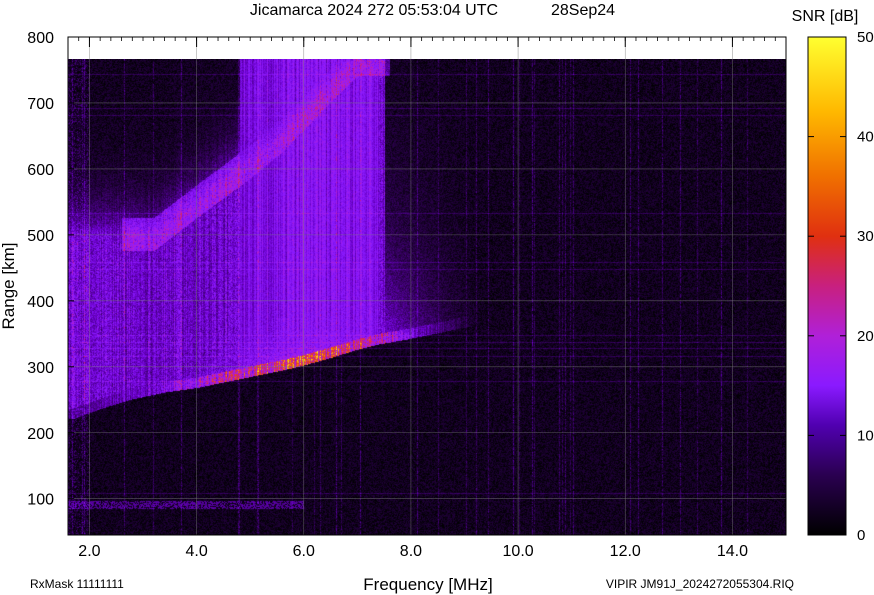  Describe the element at coordinates (40, 434) in the screenshot. I see `y-tick-label: 200` at that location.